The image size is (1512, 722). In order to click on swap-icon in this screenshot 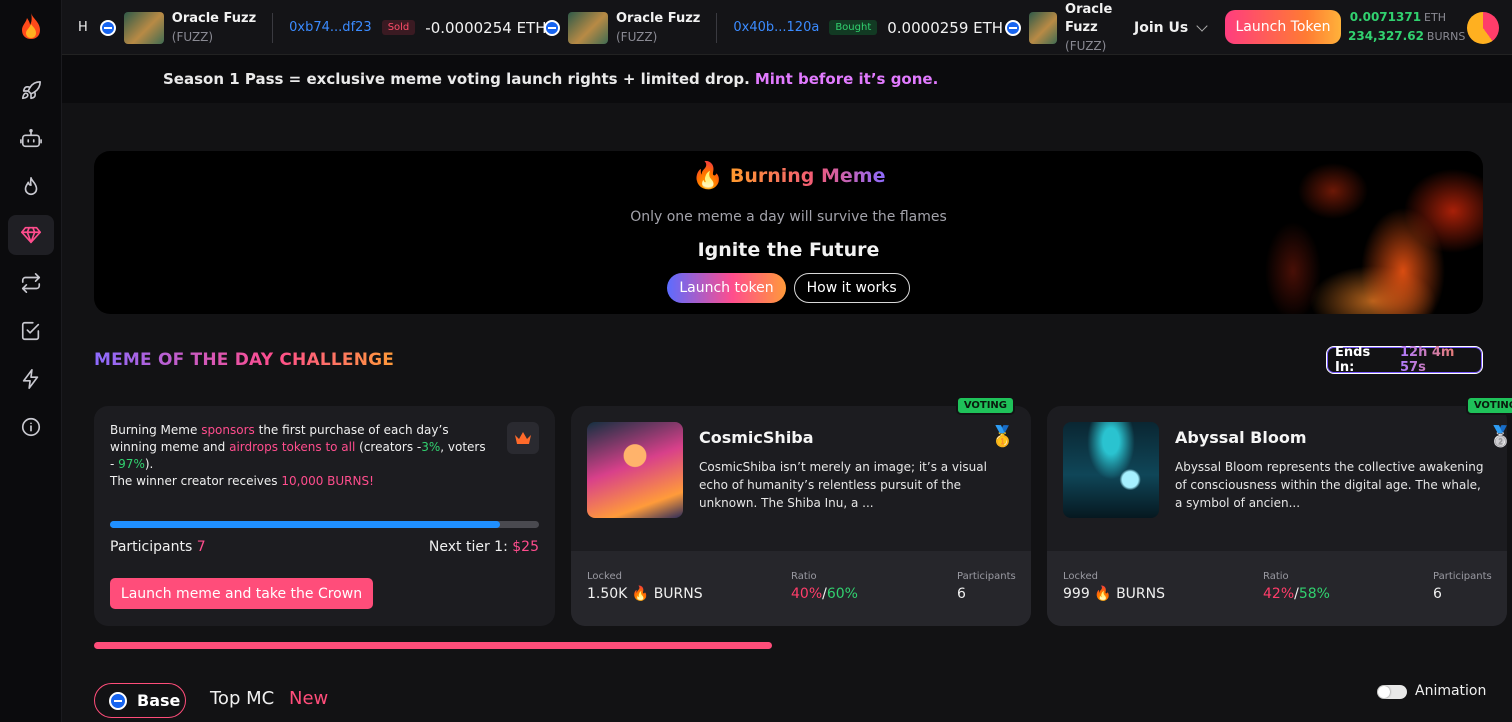, I will do `click(31, 283)`.